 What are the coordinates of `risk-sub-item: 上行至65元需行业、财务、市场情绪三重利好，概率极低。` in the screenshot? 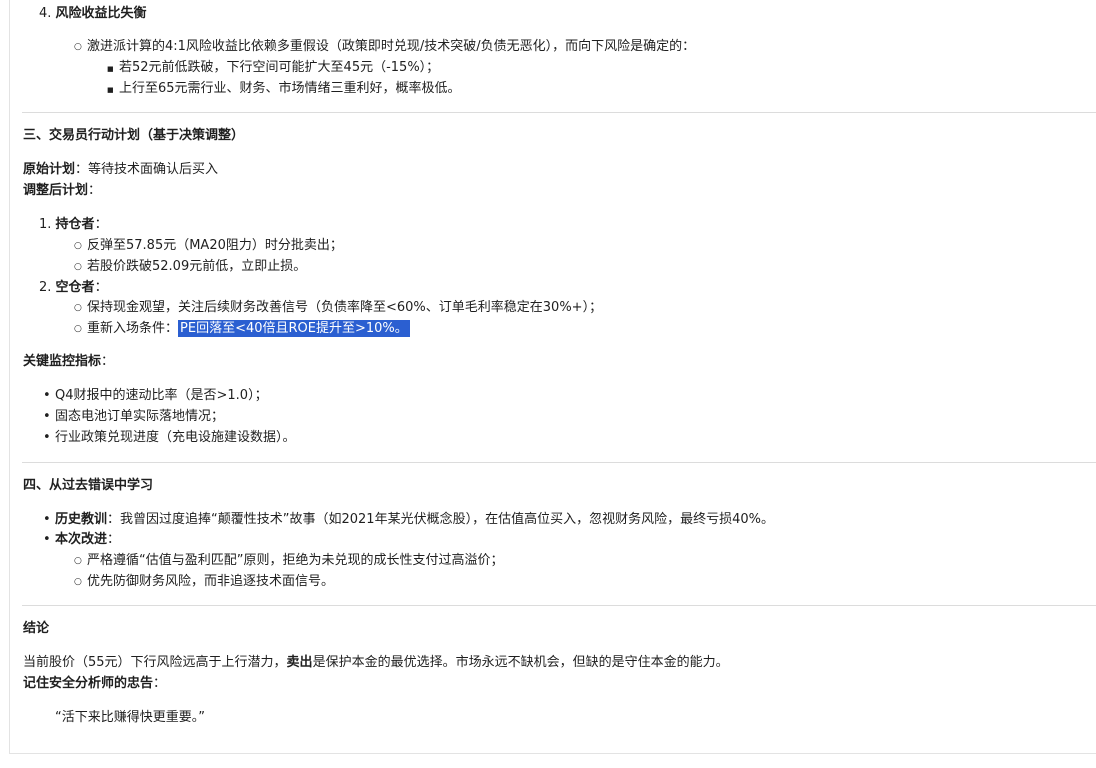 It's located at (284, 89).